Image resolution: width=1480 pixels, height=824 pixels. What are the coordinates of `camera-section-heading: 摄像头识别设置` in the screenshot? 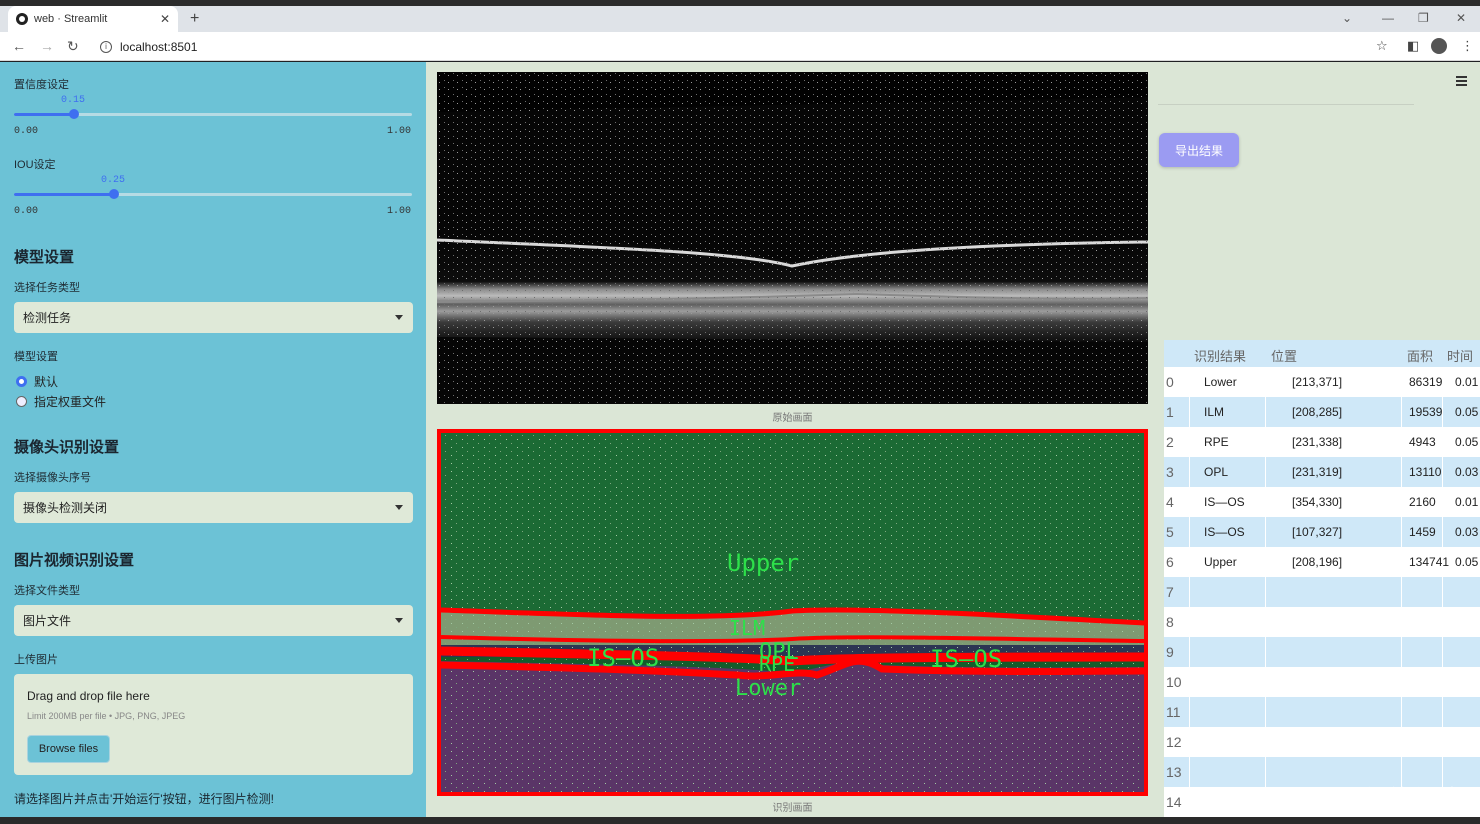 It's located at (67, 447).